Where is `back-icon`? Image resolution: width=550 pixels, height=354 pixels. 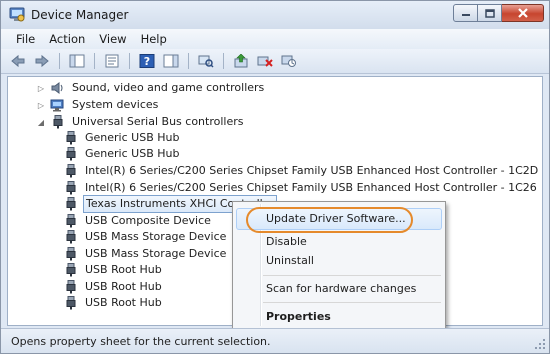
back-icon is located at coordinates (18, 61).